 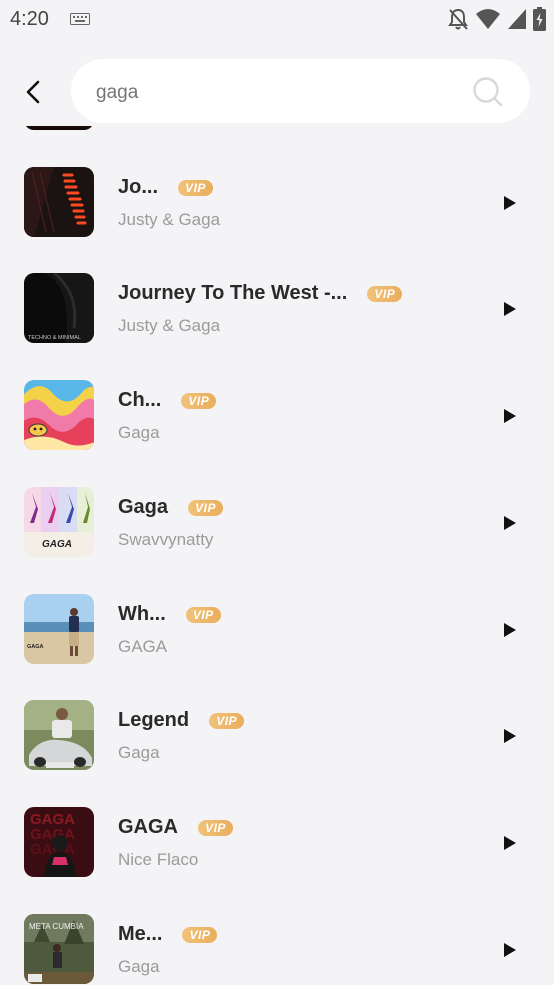 I want to click on search-box, so click(x=300, y=91).